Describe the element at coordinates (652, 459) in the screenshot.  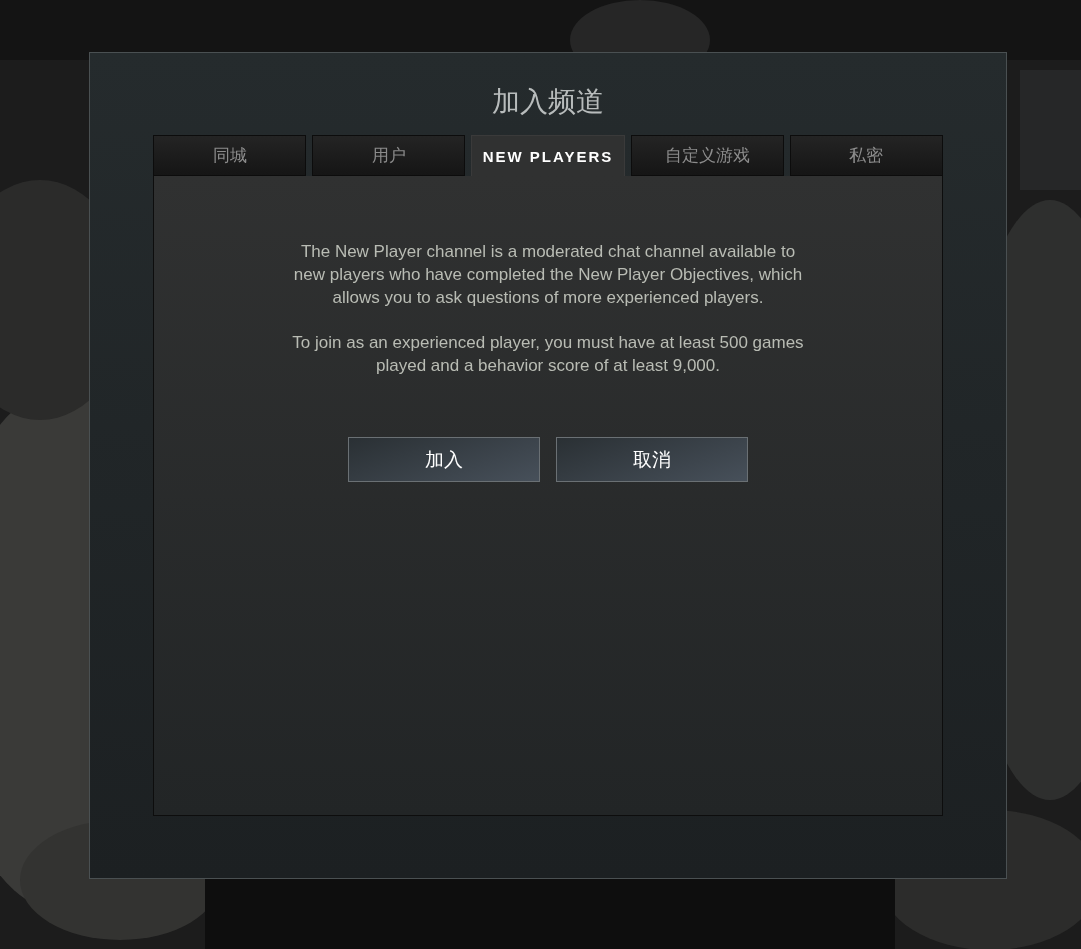
I see `cancel-button: 取消` at that location.